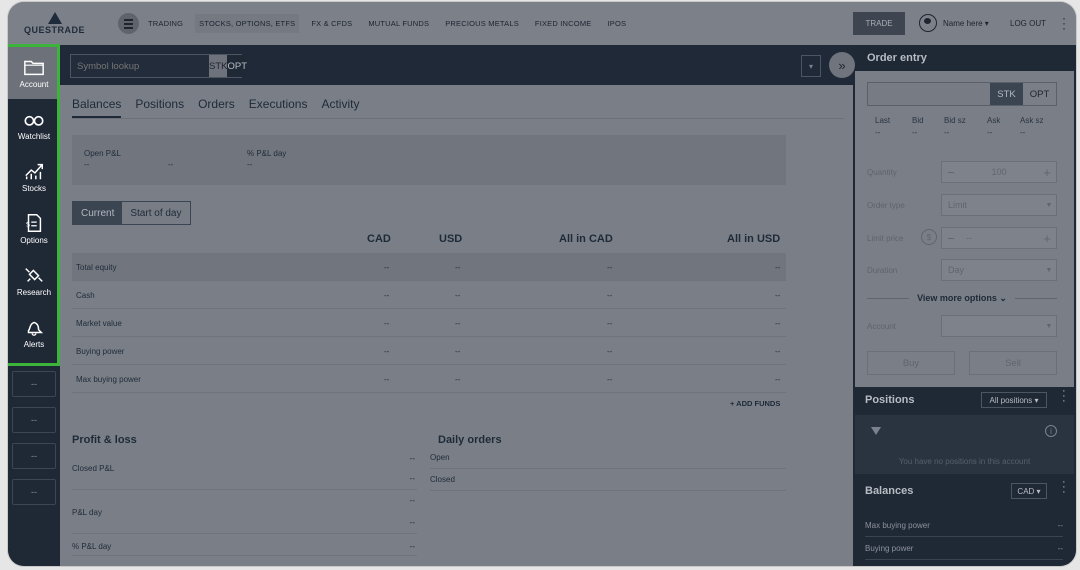 This screenshot has height=570, width=1080. What do you see at coordinates (918, 120) in the screenshot?
I see `quote-label: Bid` at bounding box center [918, 120].